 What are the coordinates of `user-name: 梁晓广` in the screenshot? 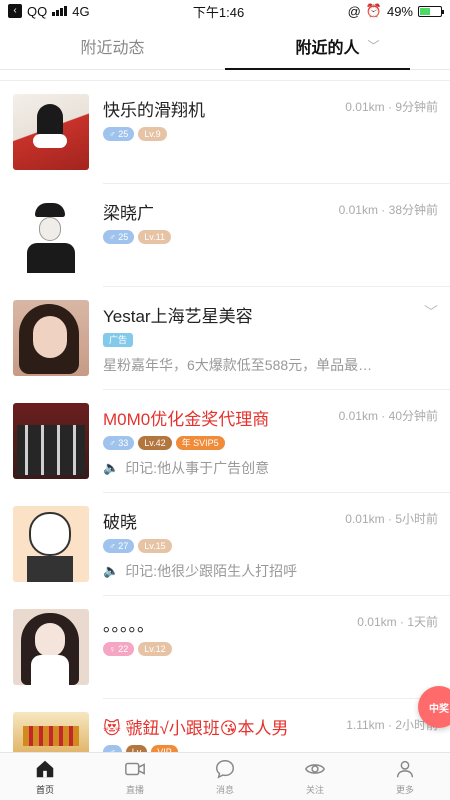 It's located at (128, 213).